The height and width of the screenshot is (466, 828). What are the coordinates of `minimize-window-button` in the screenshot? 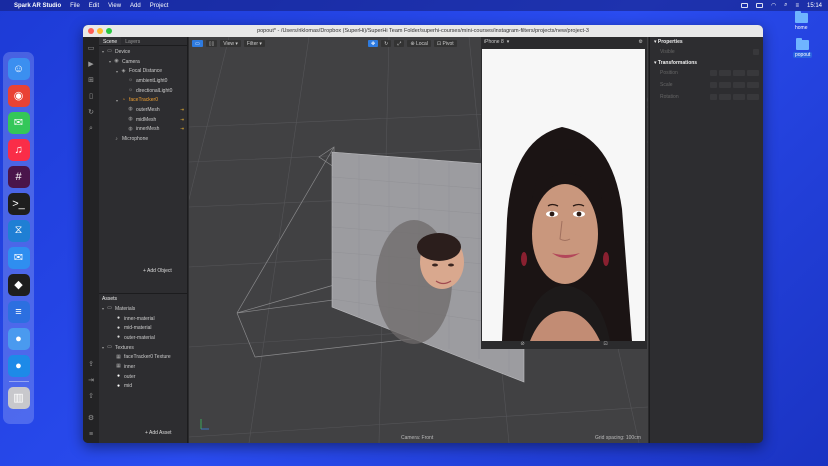 It's located at (100, 31).